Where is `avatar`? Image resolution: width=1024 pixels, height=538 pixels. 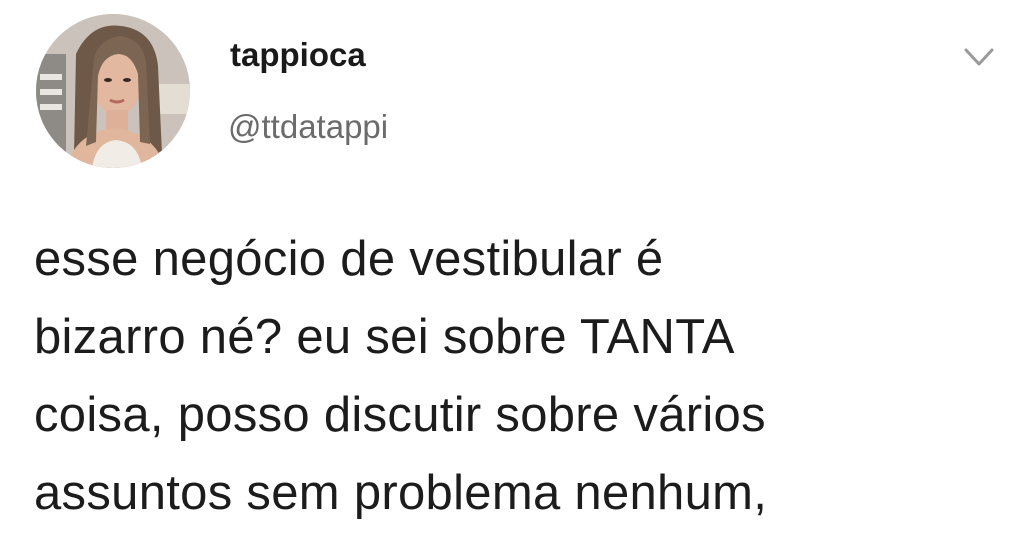 avatar is located at coordinates (113, 91).